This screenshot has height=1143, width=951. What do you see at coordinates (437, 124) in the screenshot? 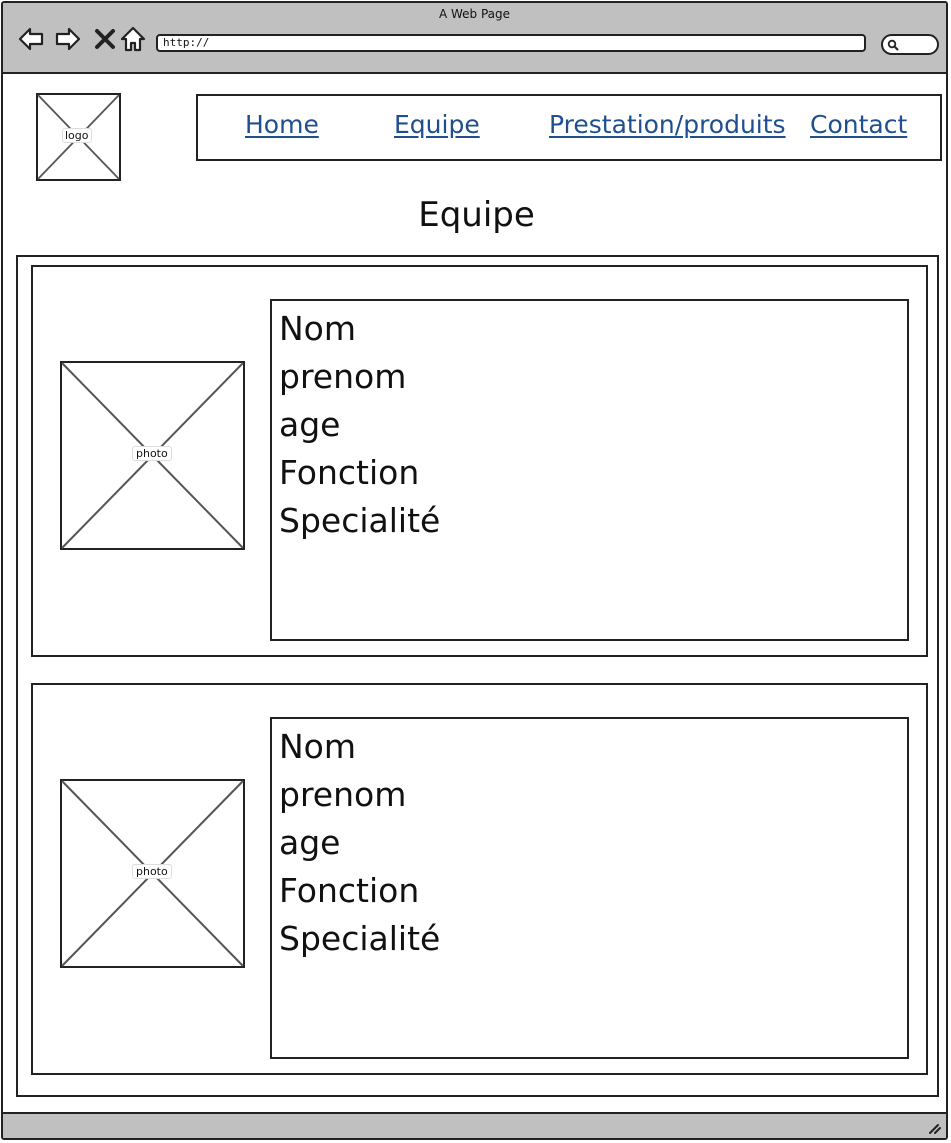
I see `nav-equipe-link: Equipe` at bounding box center [437, 124].